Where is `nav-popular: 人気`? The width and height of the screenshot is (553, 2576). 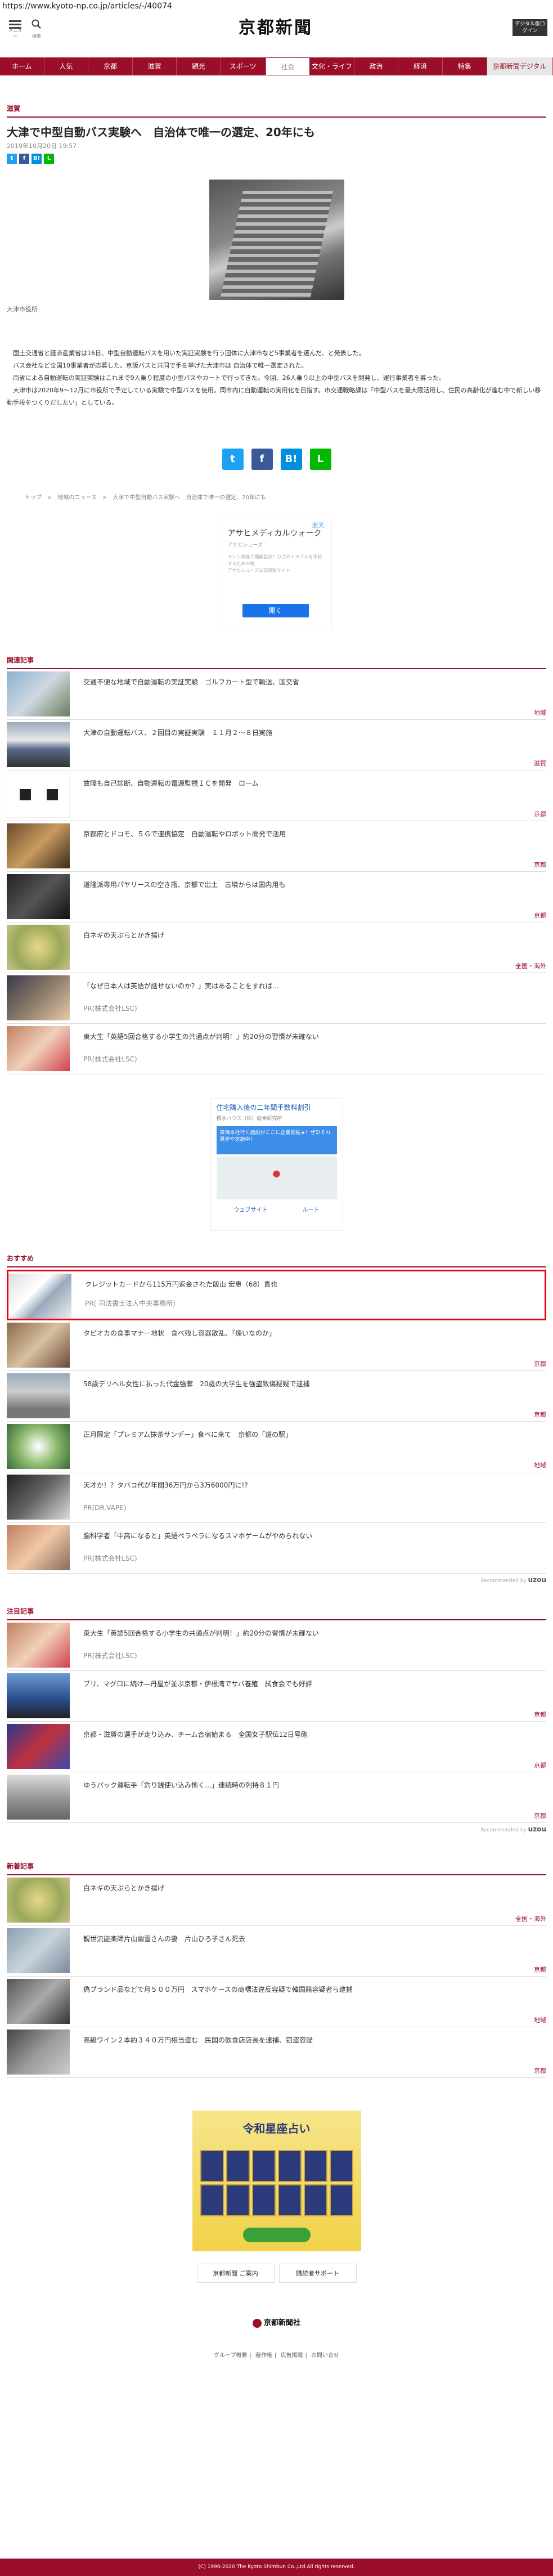 nav-popular: 人気 is located at coordinates (66, 66).